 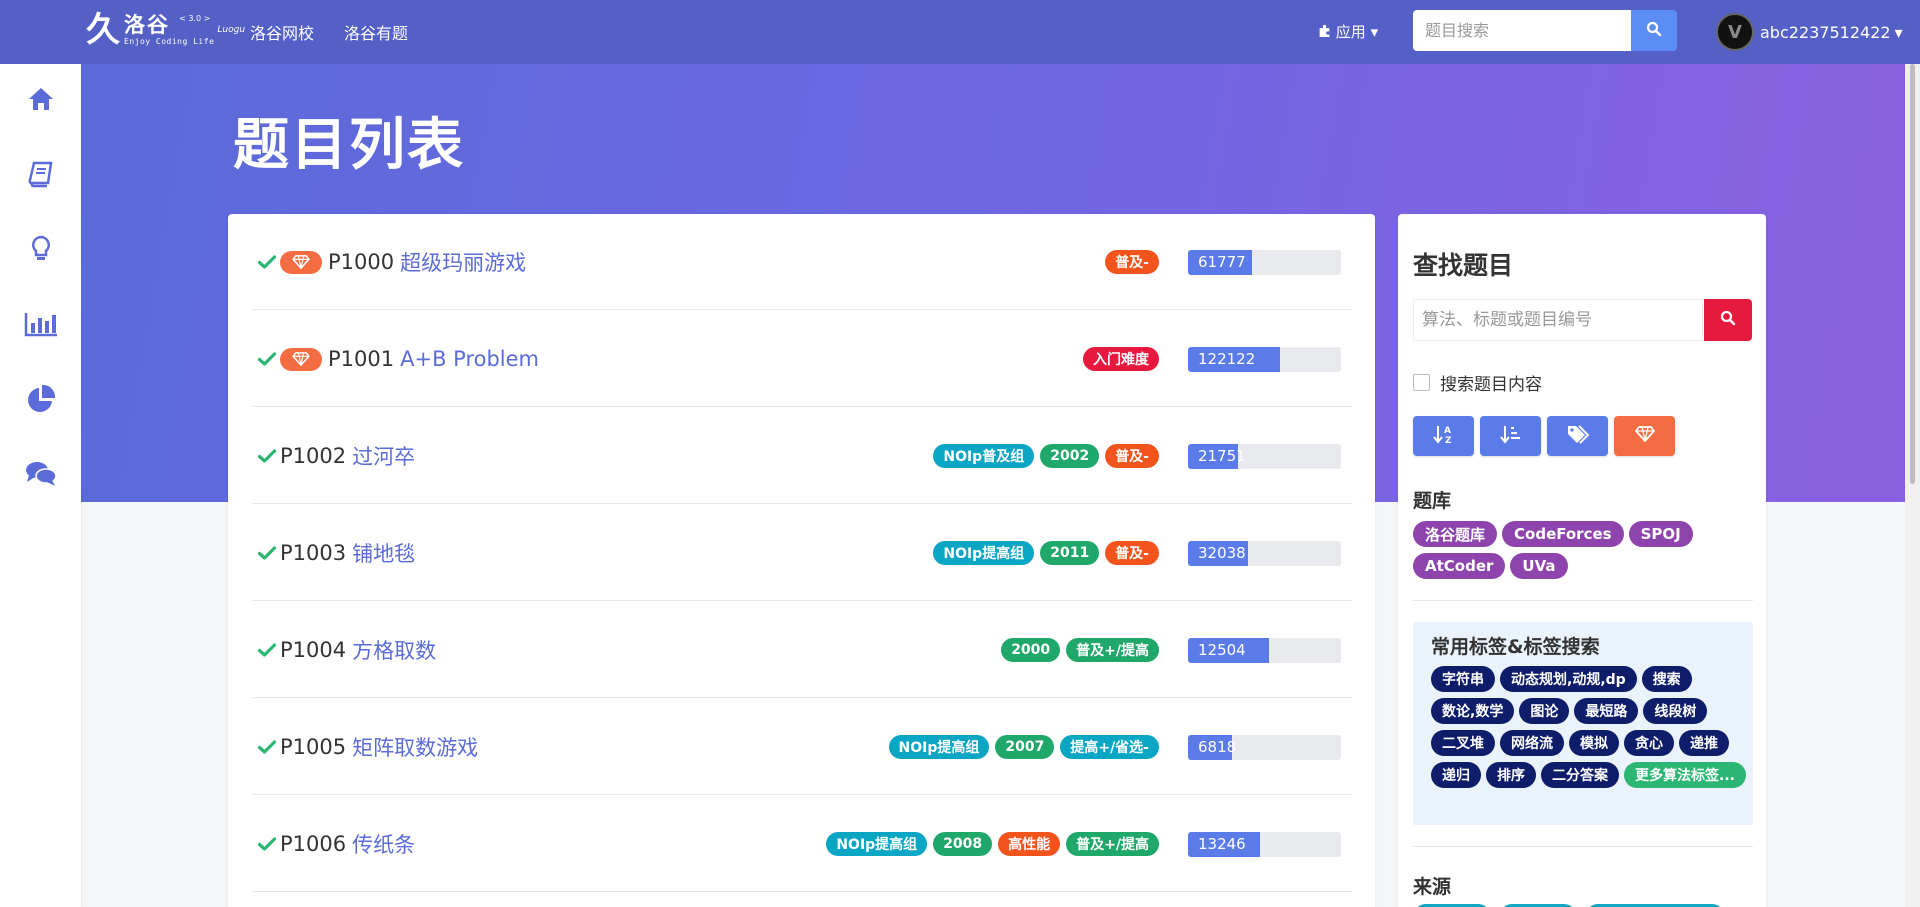 I want to click on problem-title-link: 传纸条, so click(x=383, y=844).